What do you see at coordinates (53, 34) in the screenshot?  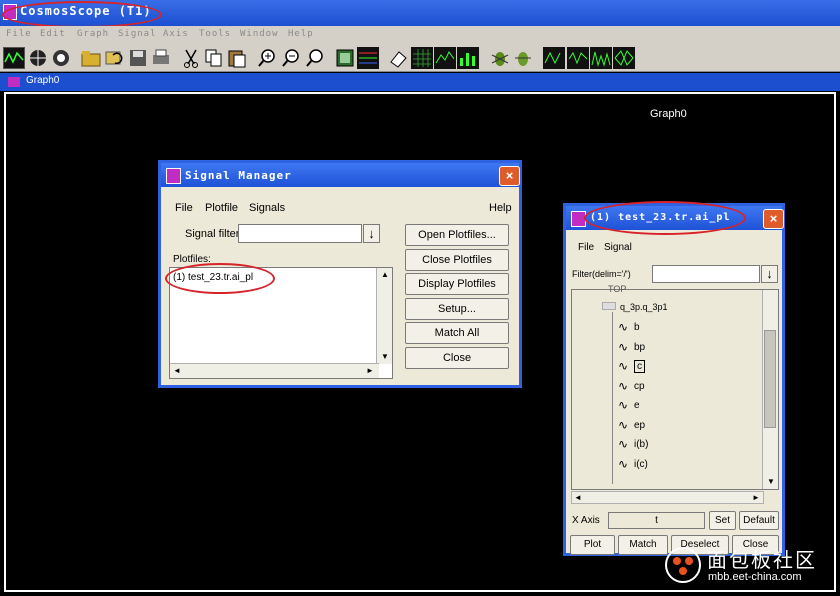 I see `menu-edit: Edit` at bounding box center [53, 34].